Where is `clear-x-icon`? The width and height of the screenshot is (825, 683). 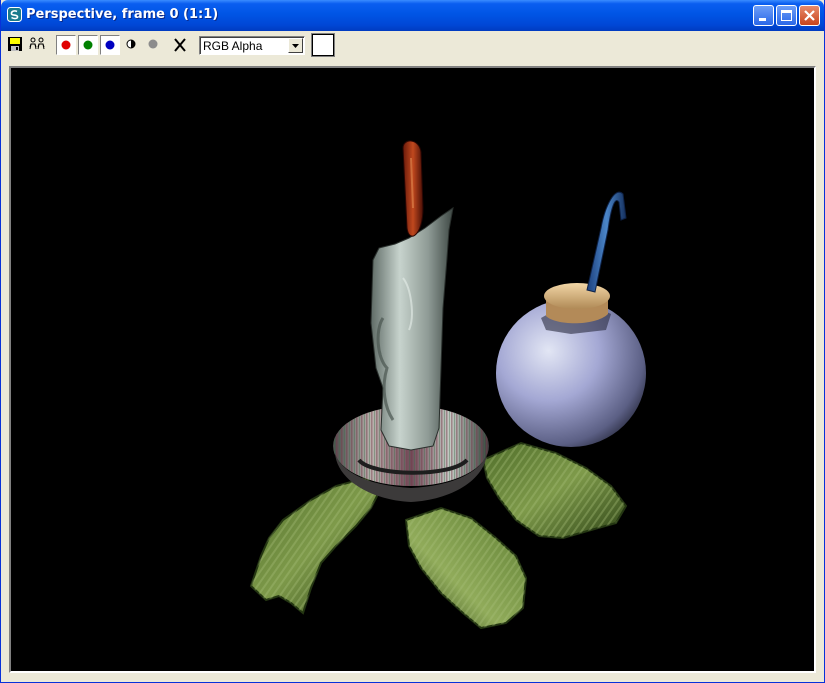 clear-x-icon is located at coordinates (180, 45).